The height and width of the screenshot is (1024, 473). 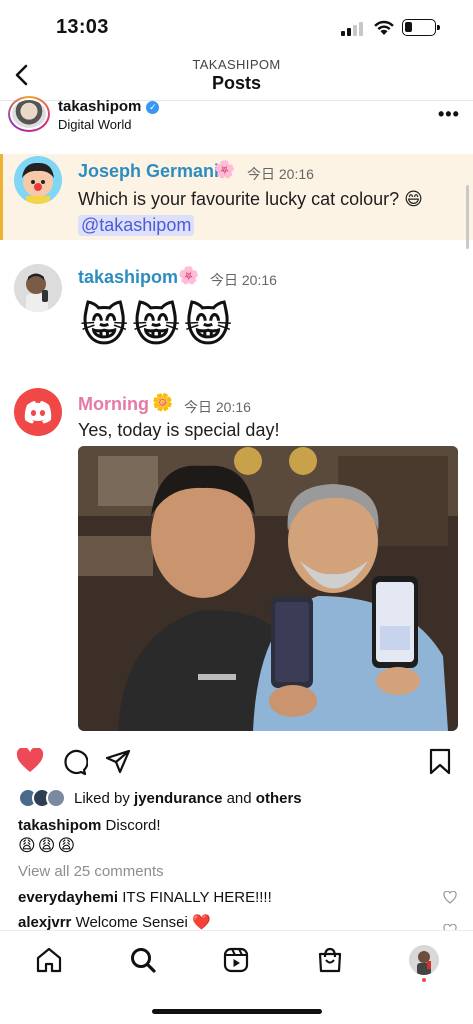 What do you see at coordinates (239, 798) in the screenshot?
I see `liked-joiner: and` at bounding box center [239, 798].